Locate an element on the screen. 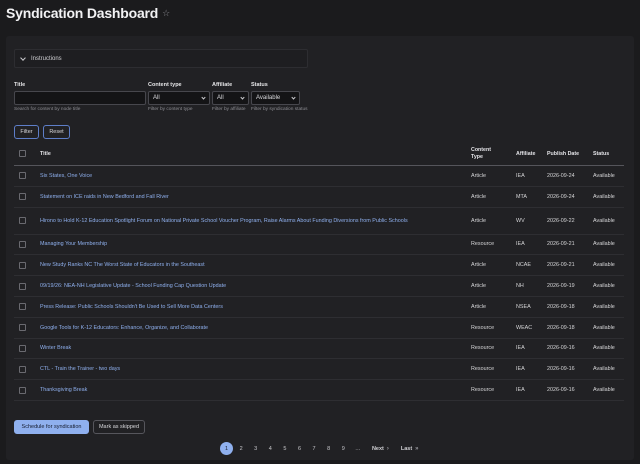 This screenshot has width=640, height=464. pagination: 1 2 3 4 5 6 7 8 9 … Next › Last» is located at coordinates (322, 448).